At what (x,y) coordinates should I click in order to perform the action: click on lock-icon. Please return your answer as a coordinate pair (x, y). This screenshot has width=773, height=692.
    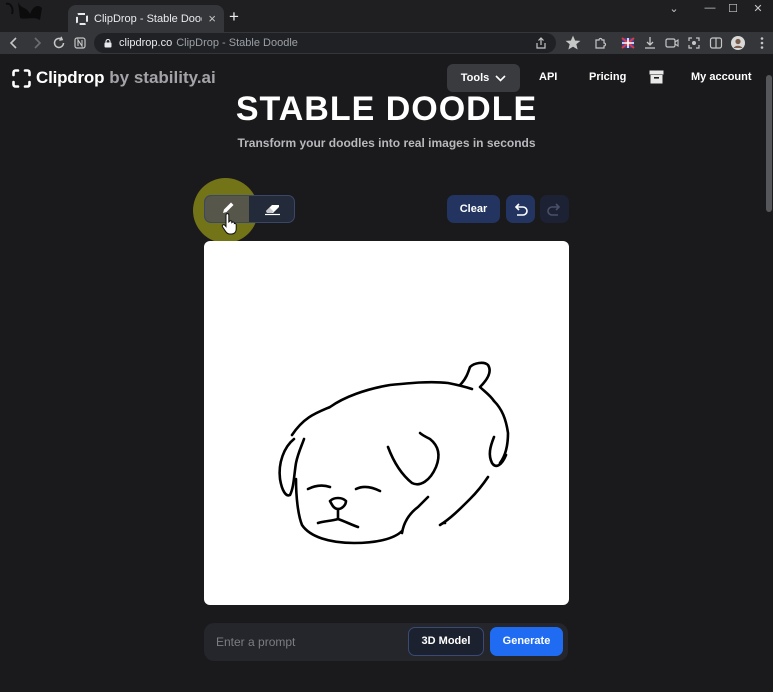
    Looking at the image, I should click on (108, 42).